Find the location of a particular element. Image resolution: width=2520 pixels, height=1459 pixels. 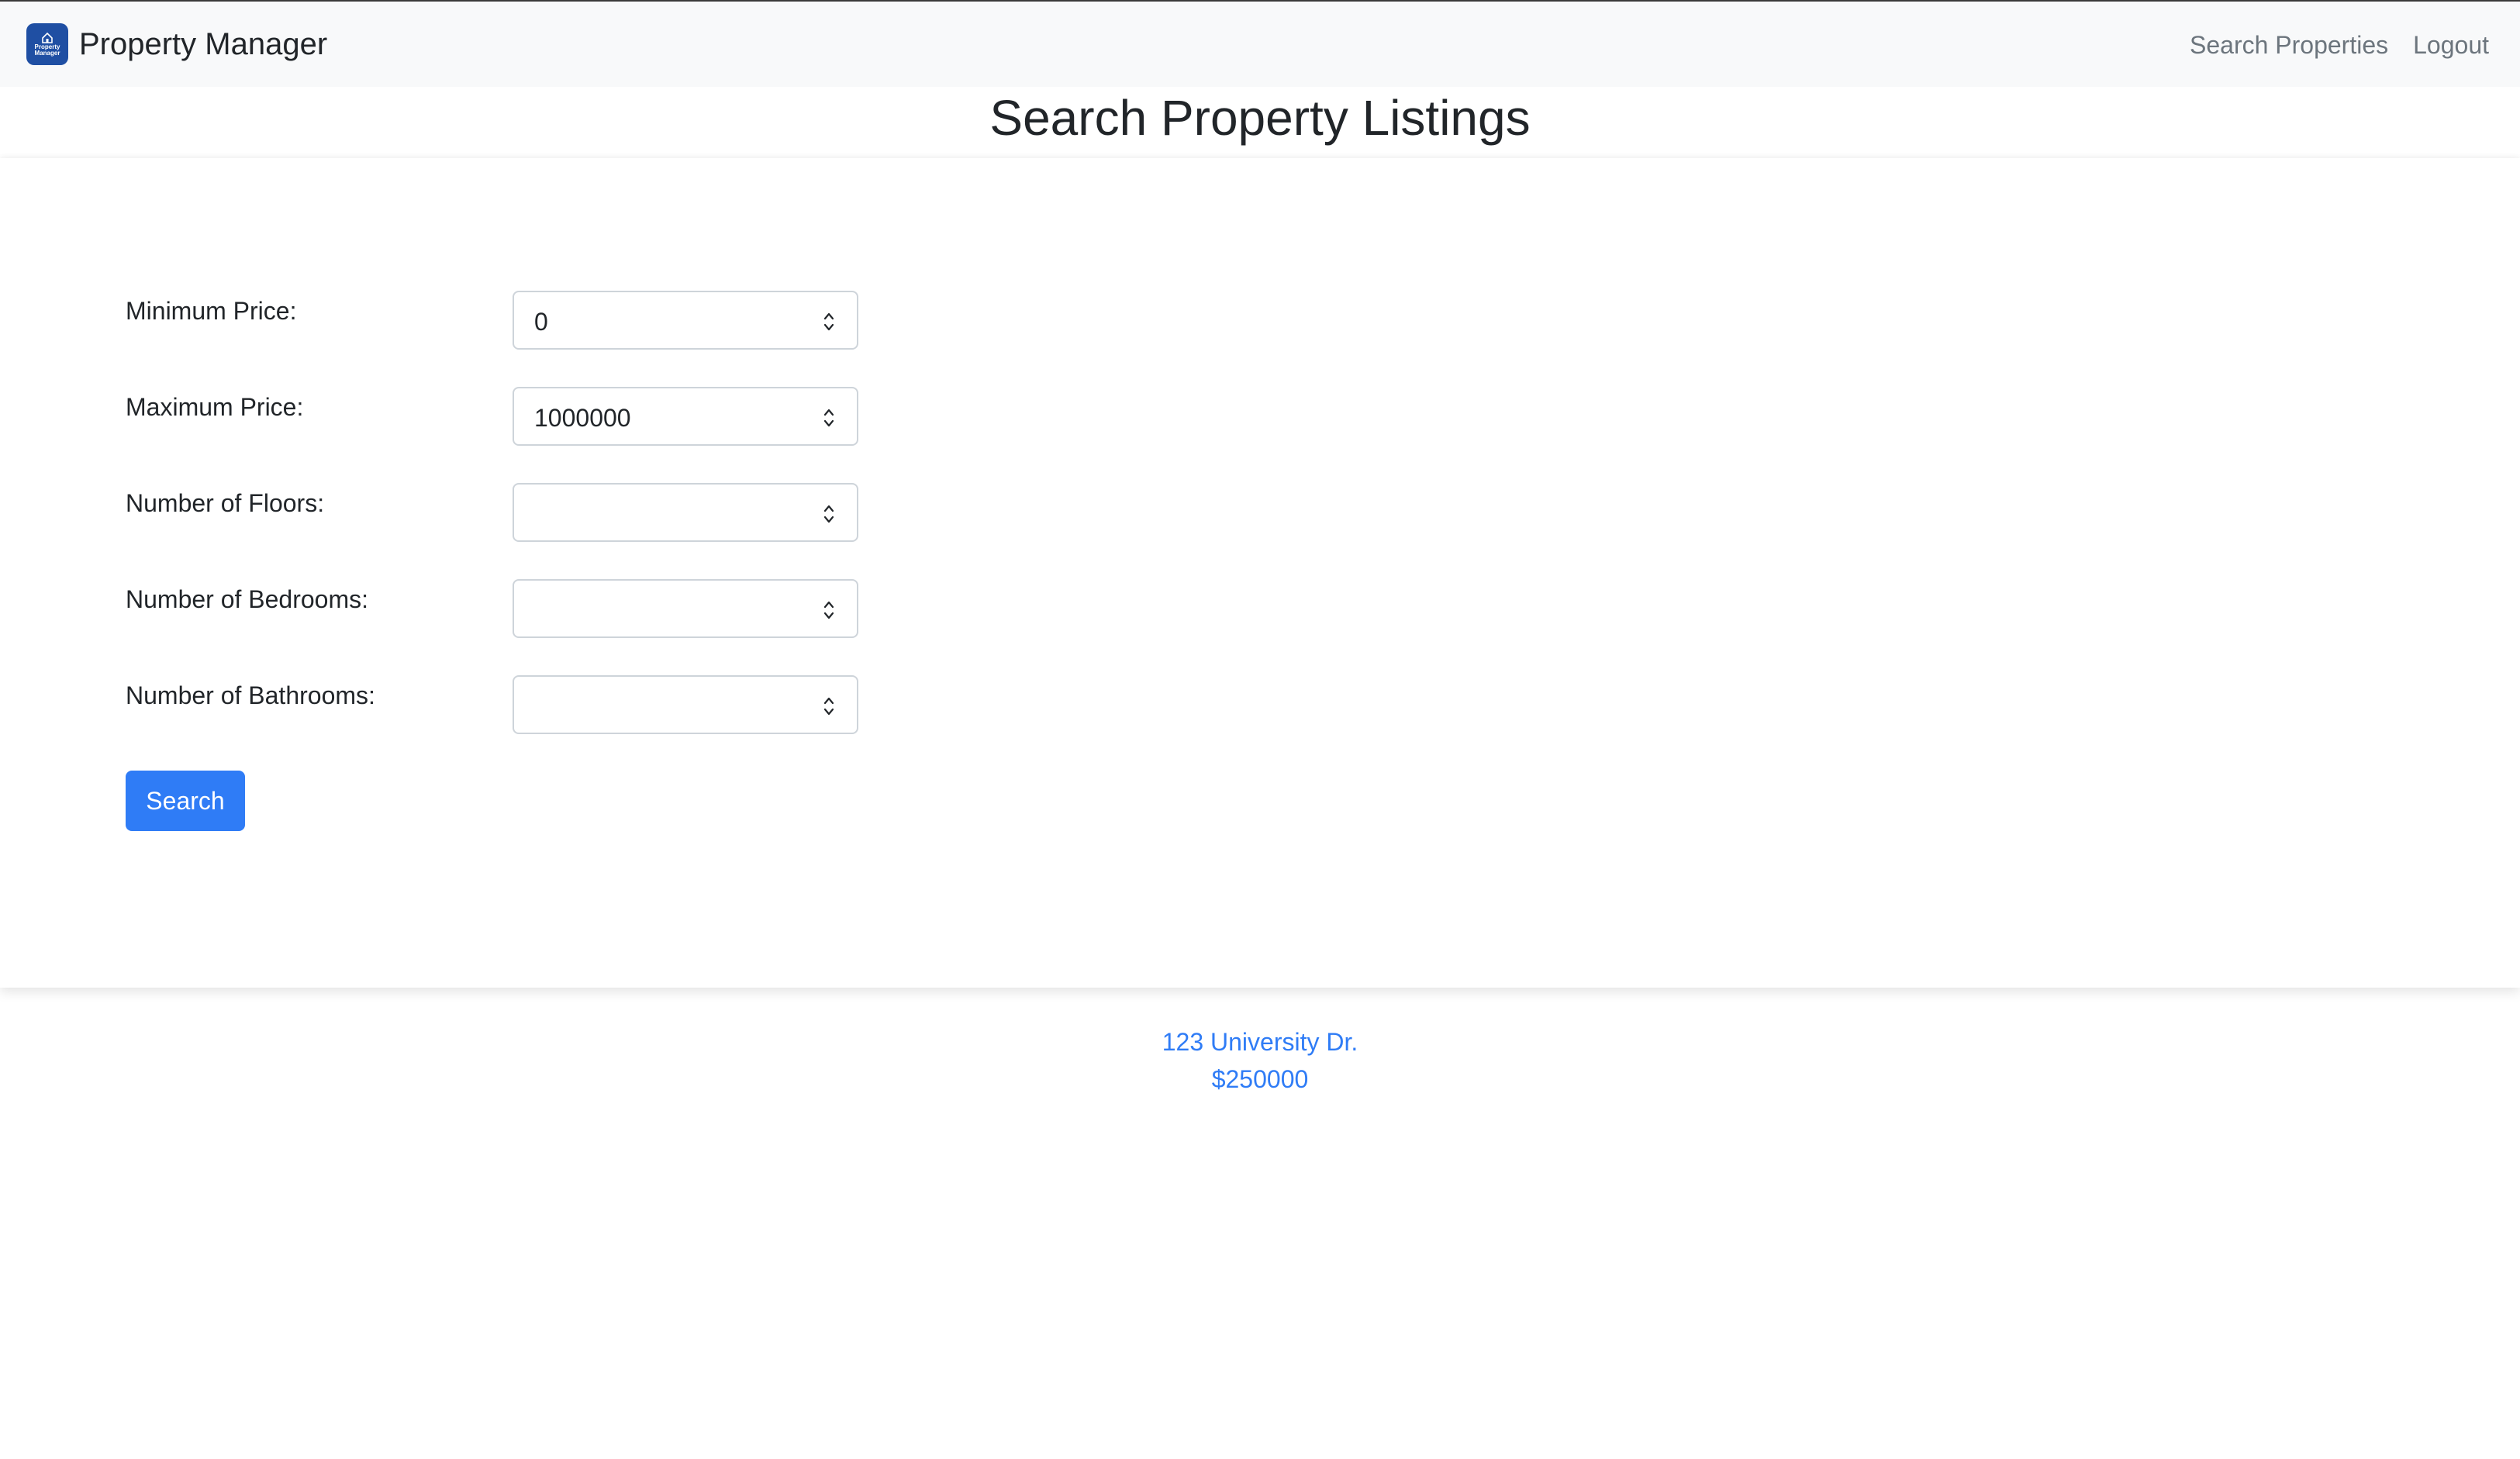

min-price-value: 0 is located at coordinates (541, 322).